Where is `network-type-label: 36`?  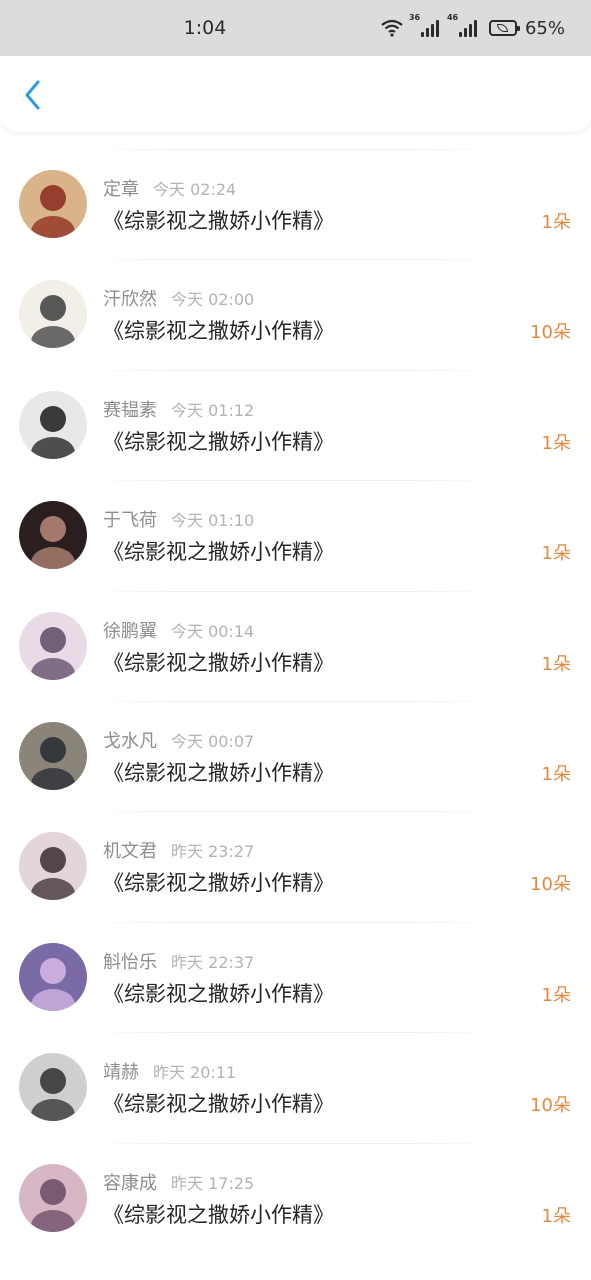
network-type-label: 36 is located at coordinates (414, 17).